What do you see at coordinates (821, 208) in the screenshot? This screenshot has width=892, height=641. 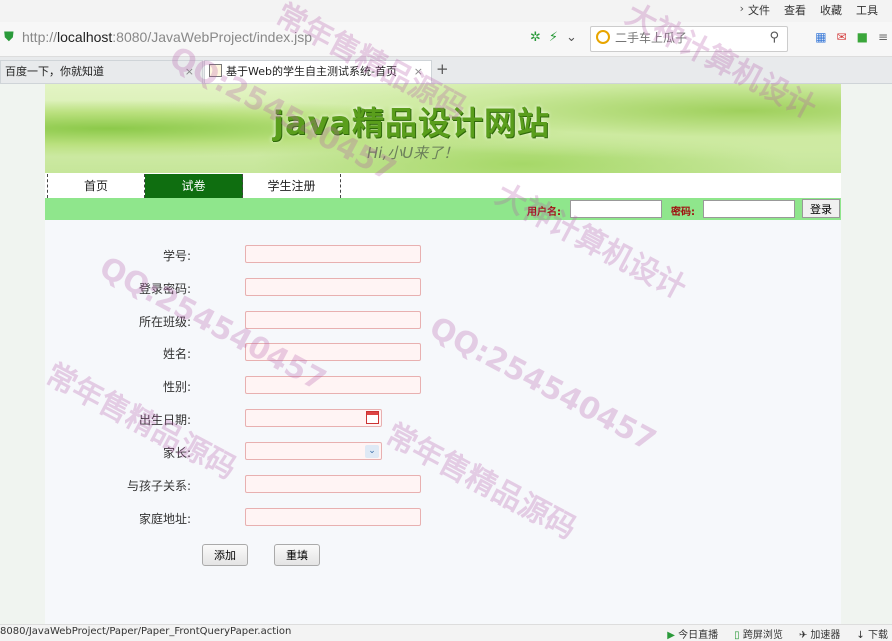 I see `login-button: 登录` at bounding box center [821, 208].